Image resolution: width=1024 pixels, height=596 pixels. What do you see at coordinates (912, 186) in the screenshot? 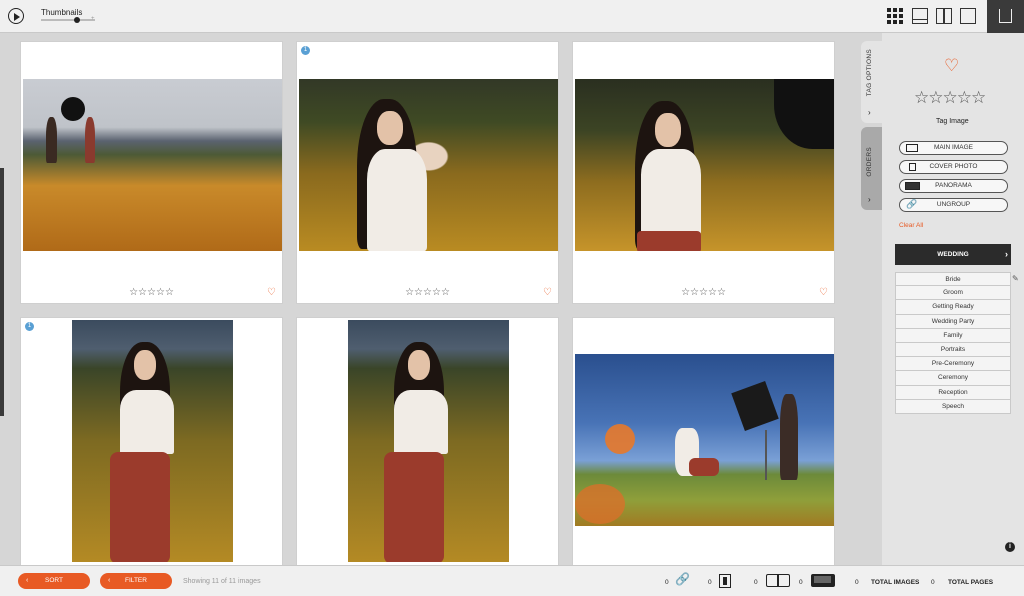
I see `panorama-icon` at bounding box center [912, 186].